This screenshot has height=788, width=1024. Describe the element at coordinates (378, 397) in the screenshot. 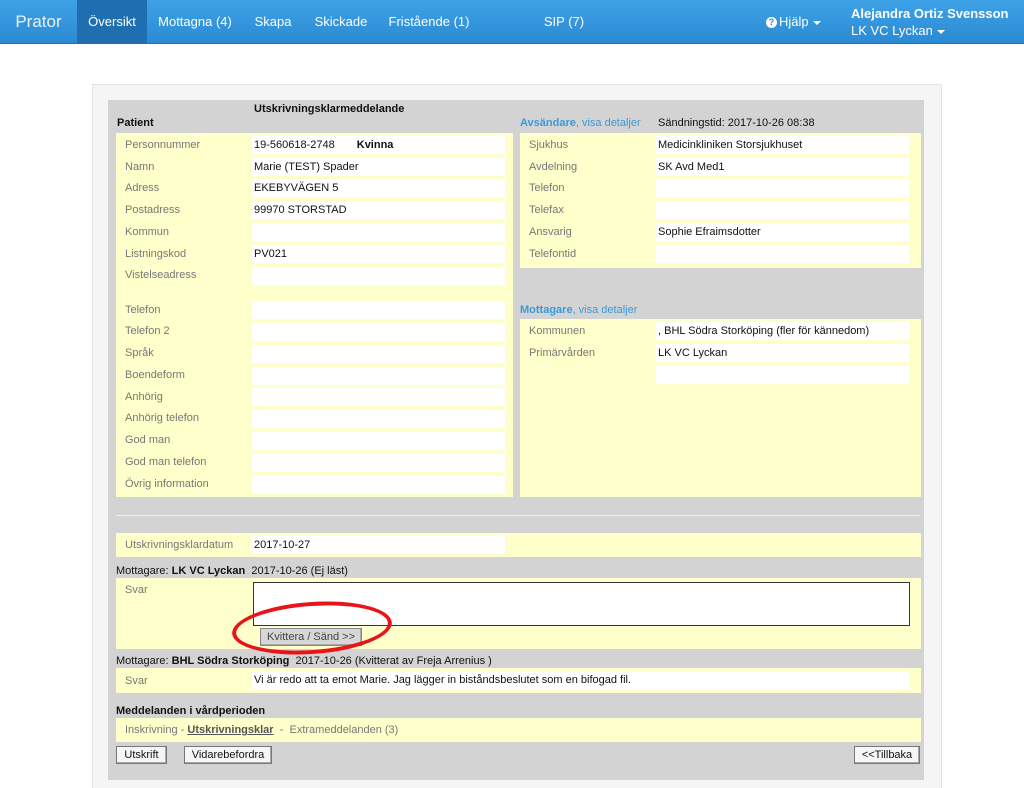

I see `relative-value` at that location.